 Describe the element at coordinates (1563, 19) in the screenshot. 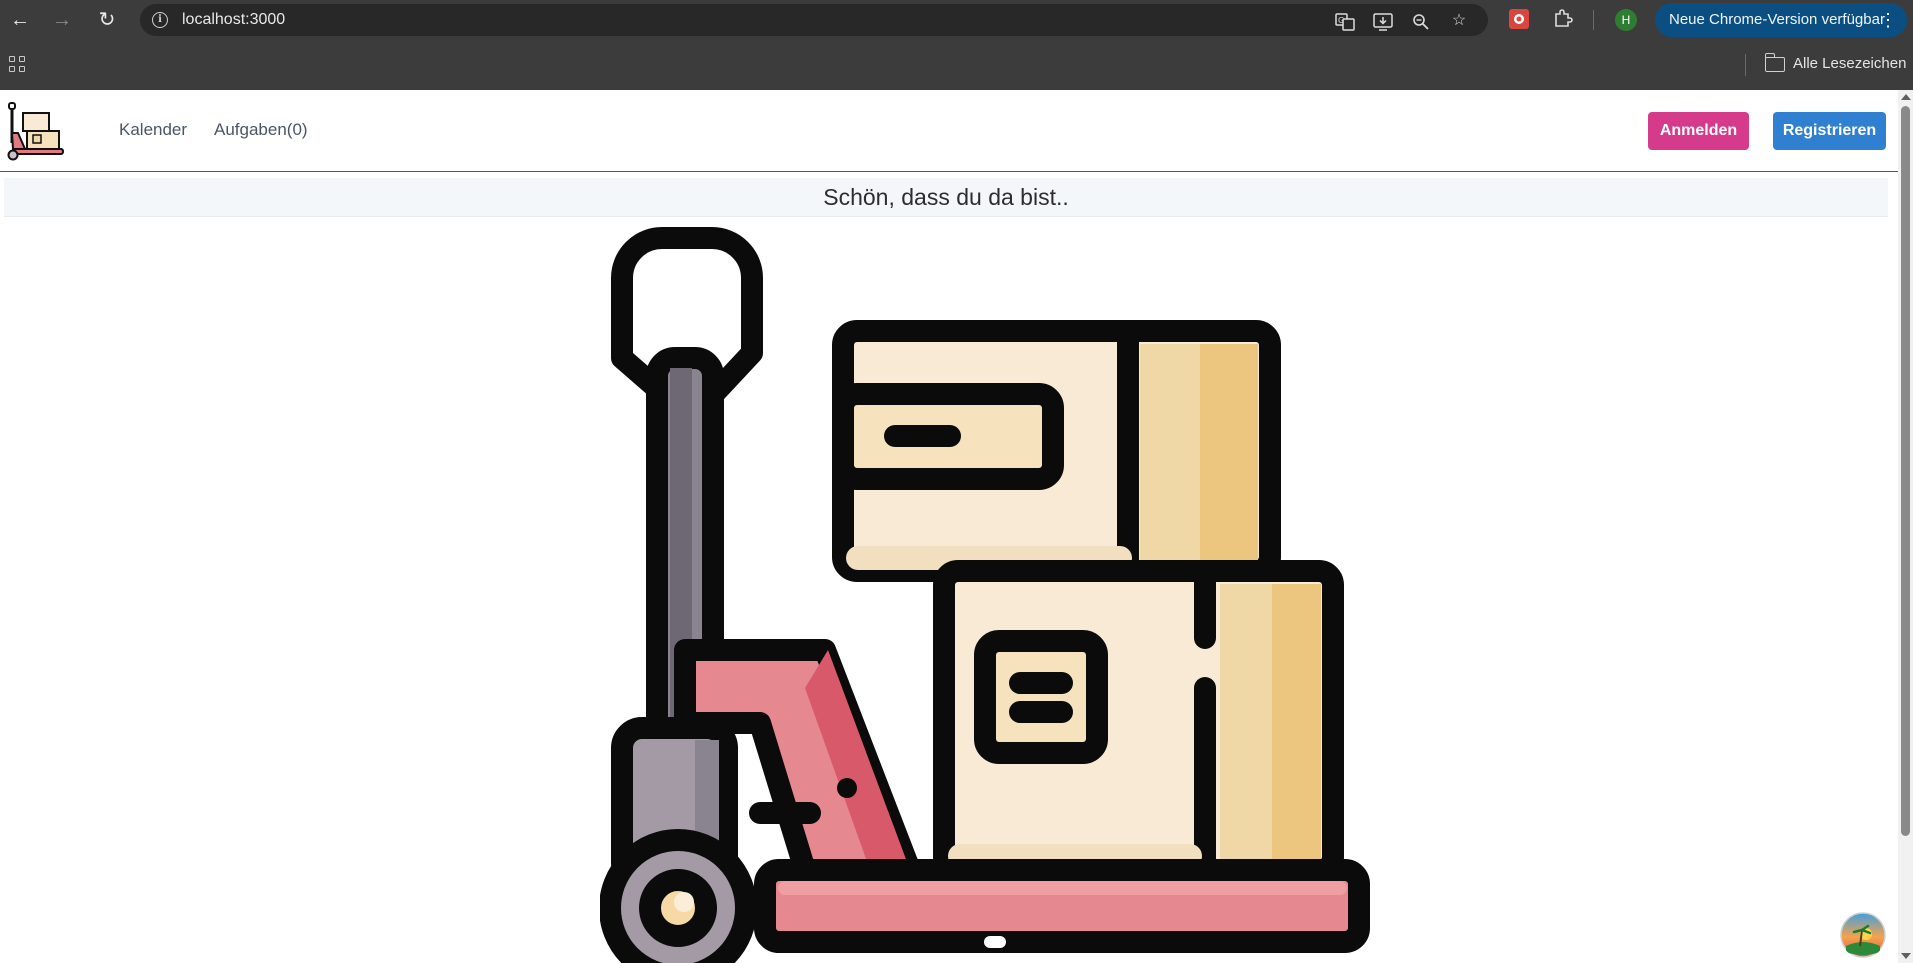

I see `extensions-puzzle-icon` at that location.